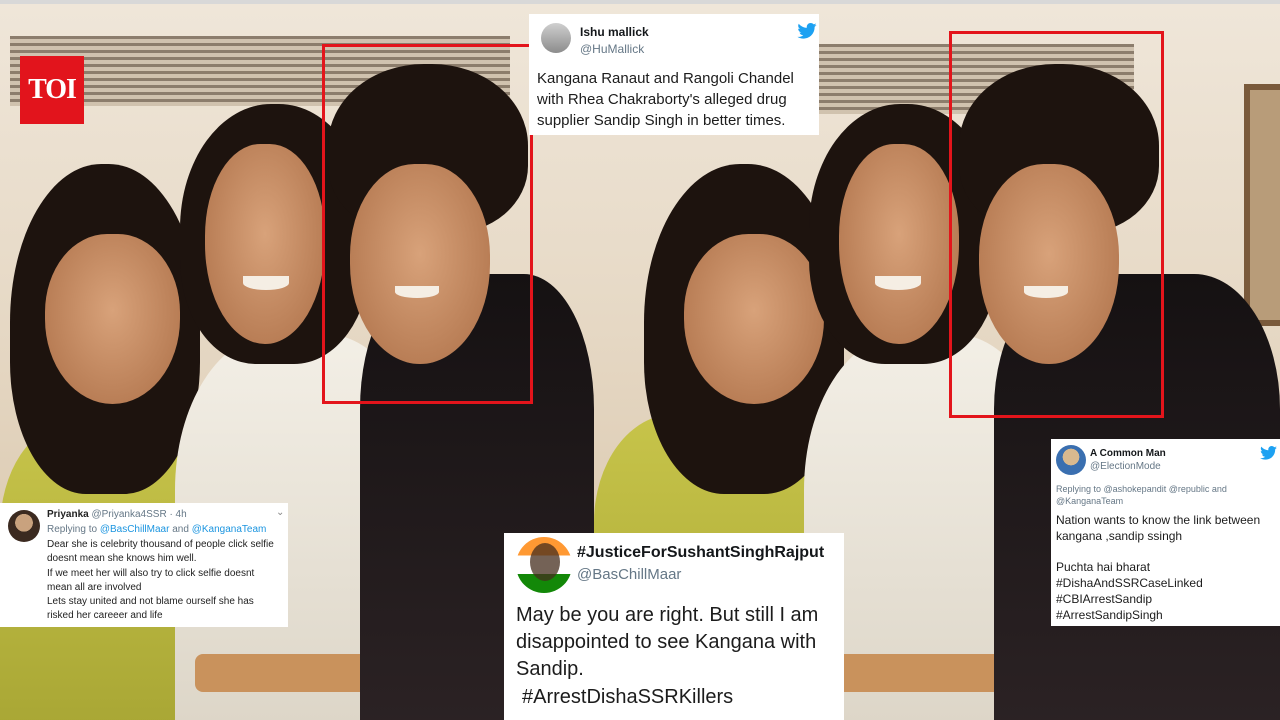  Describe the element at coordinates (1128, 453) in the screenshot. I see `tweet-author-name: A Common Man` at that location.